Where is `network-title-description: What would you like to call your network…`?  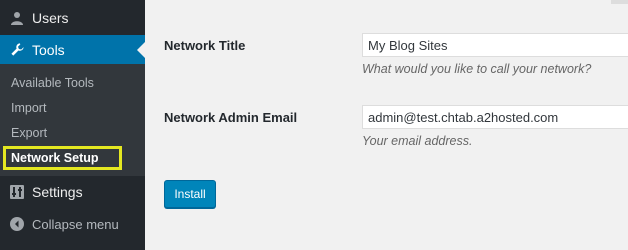
network-title-description: What would you like to call your network… is located at coordinates (477, 69).